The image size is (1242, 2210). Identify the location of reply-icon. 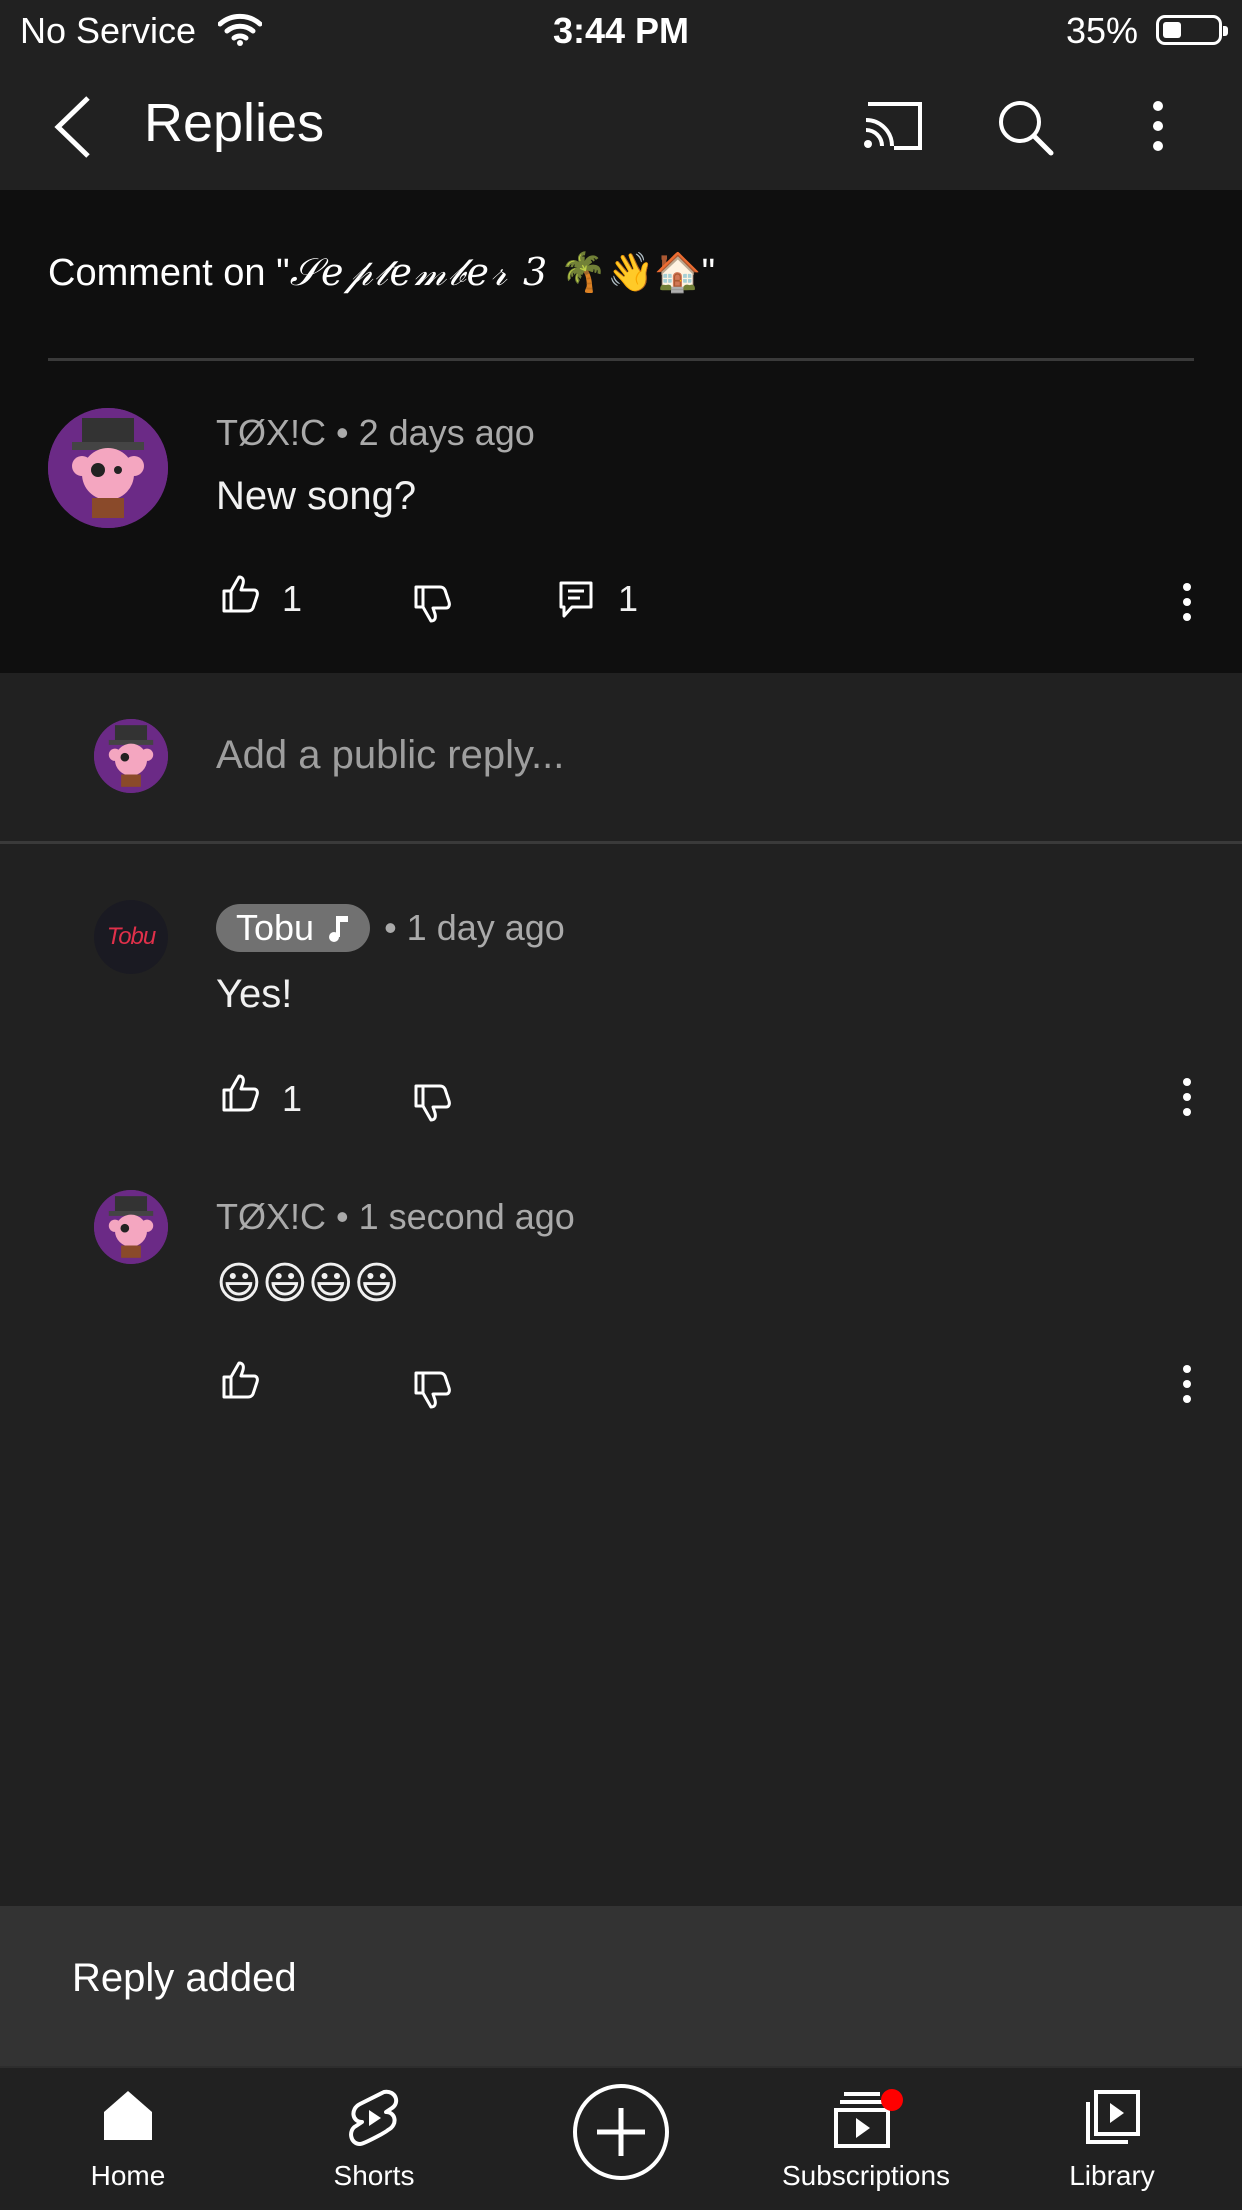
(576, 600).